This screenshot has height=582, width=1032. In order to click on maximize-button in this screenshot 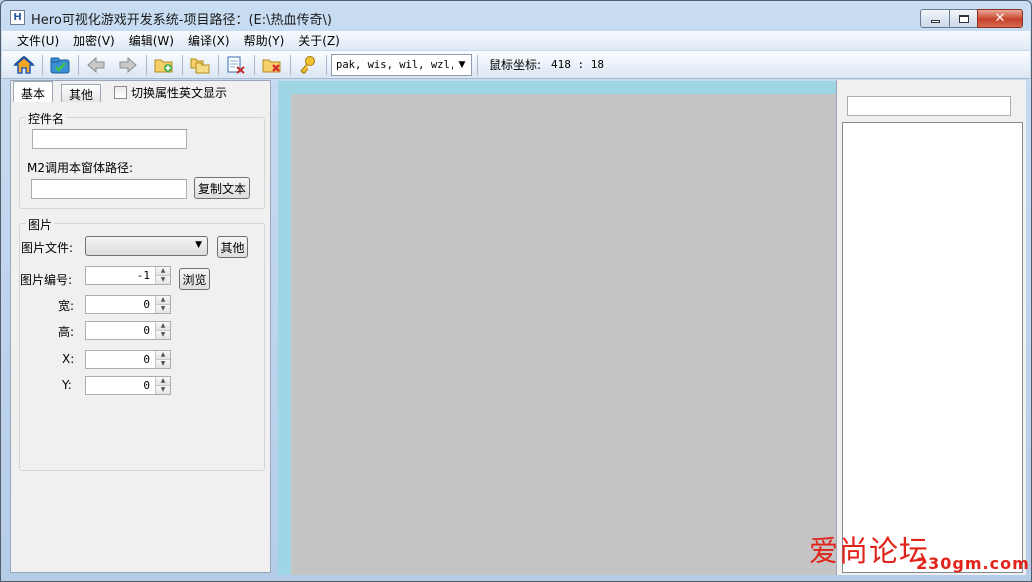, I will do `click(963, 18)`.